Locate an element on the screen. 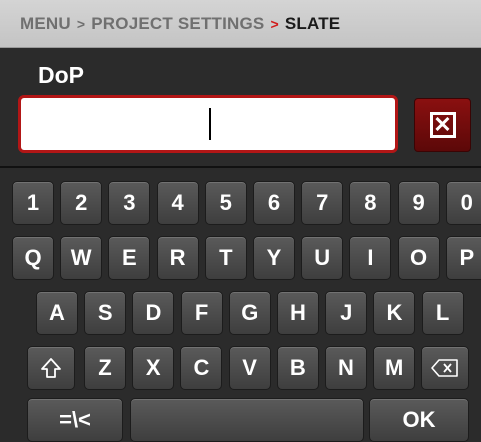 Image resolution: width=481 pixels, height=442 pixels. breadcrumb: MENU > PROJECT SETTINGS > SLATE is located at coordinates (240, 24).